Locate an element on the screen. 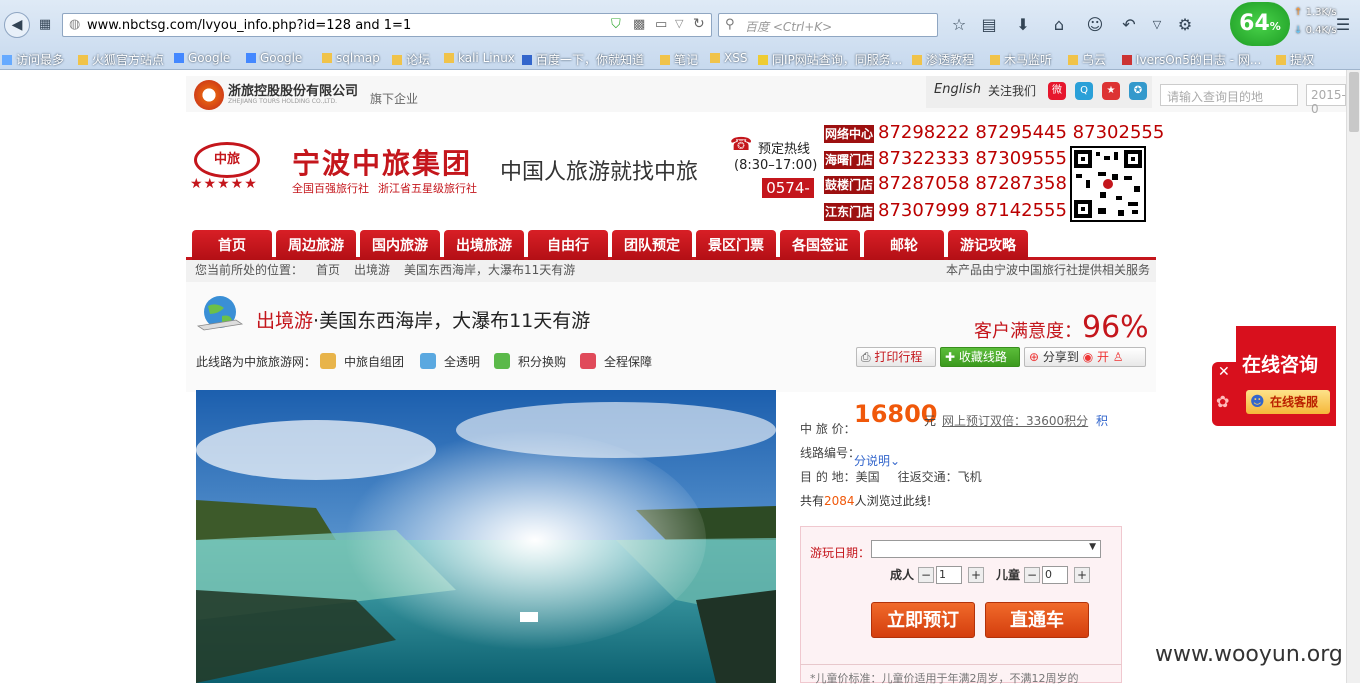 This screenshot has height=686, width=1360. menu-icon: ☰ is located at coordinates (1343, 25).